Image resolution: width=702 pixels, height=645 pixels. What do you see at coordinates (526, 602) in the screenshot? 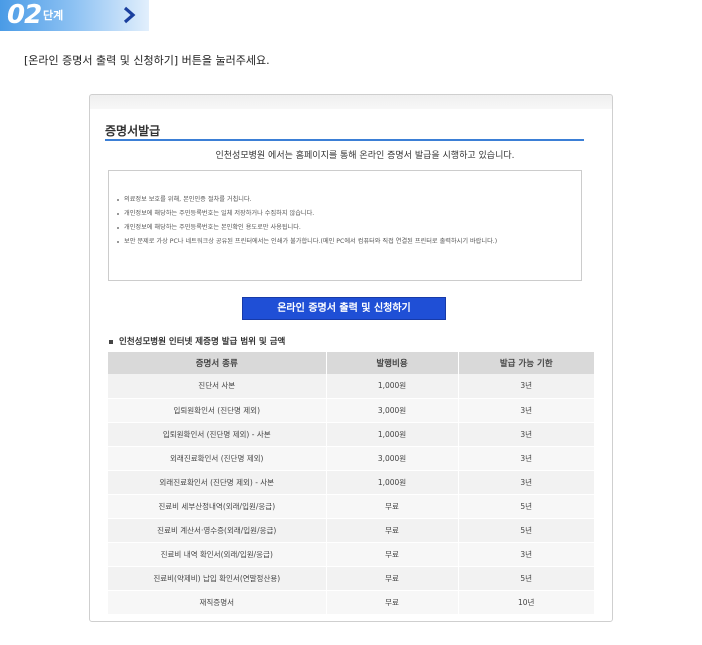
I see `cell-period: 10년` at bounding box center [526, 602].